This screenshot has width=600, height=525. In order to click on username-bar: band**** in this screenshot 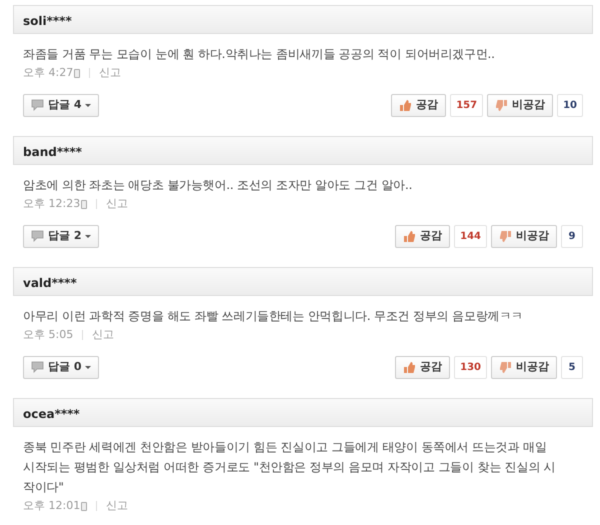, I will do `click(303, 150)`.